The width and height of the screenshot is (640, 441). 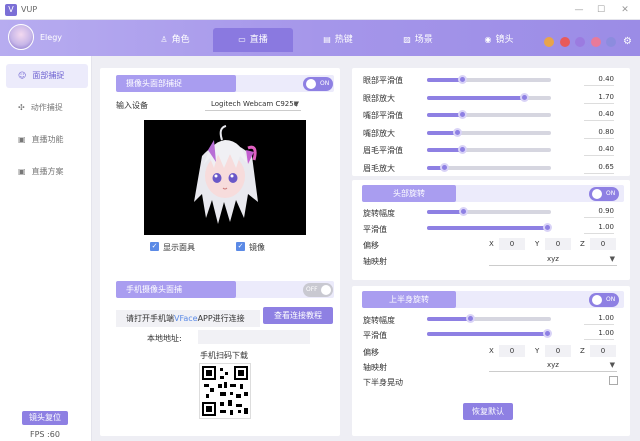 I want to click on upper-smooth-slider, so click(x=490, y=333).